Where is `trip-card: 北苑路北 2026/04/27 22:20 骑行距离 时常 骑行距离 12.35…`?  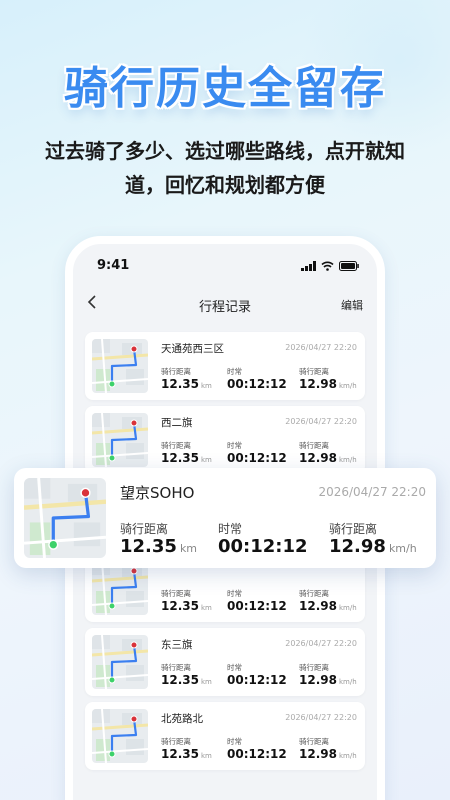 trip-card: 北苑路北 2026/04/27 22:20 骑行距离 时常 骑行距离 12.35… is located at coordinates (225, 736).